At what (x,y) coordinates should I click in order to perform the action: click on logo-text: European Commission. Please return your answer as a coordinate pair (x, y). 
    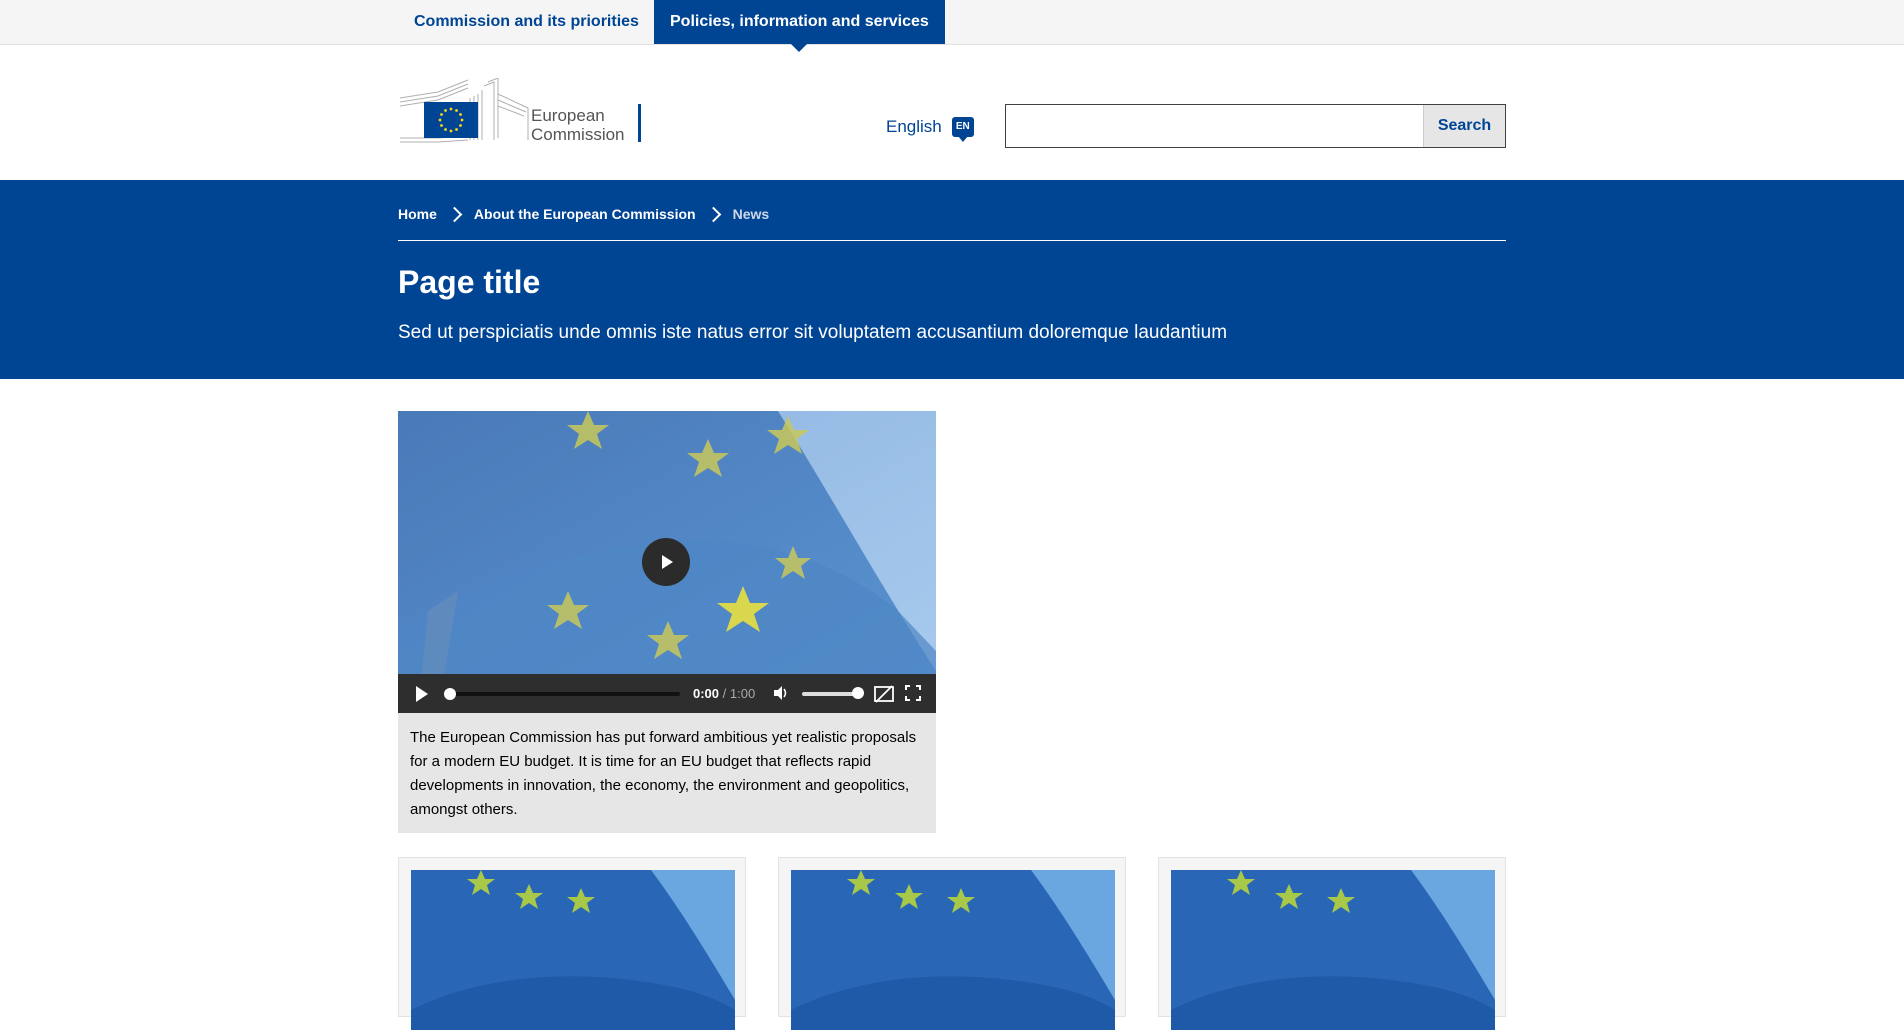
    Looking at the image, I should click on (578, 125).